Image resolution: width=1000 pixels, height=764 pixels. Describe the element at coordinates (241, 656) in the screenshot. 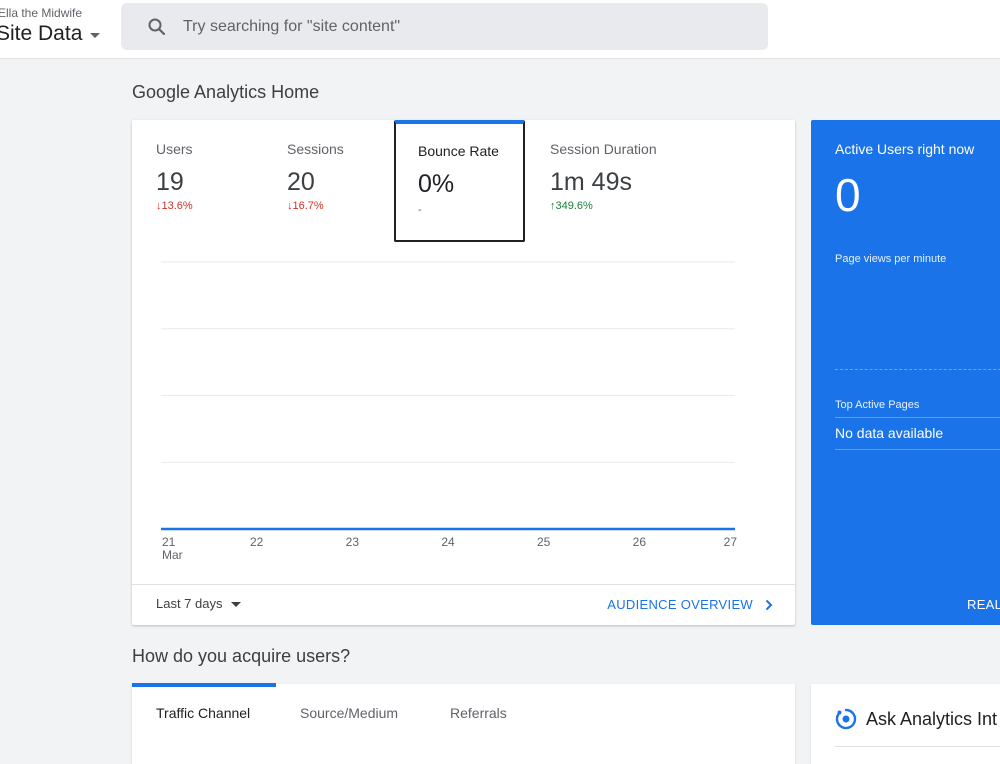

I see `acquisition-title: How do you acquire users?` at that location.